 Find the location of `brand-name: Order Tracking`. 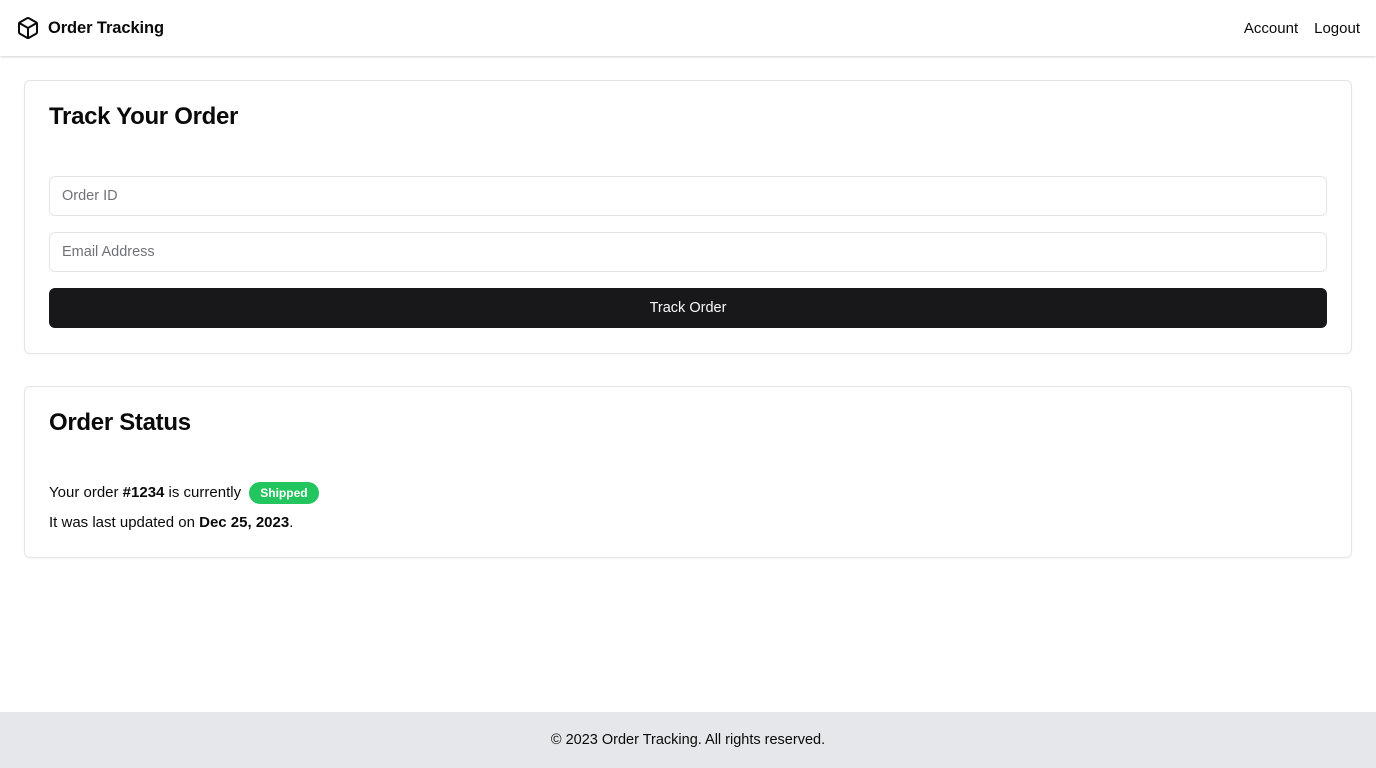

brand-name: Order Tracking is located at coordinates (106, 27).